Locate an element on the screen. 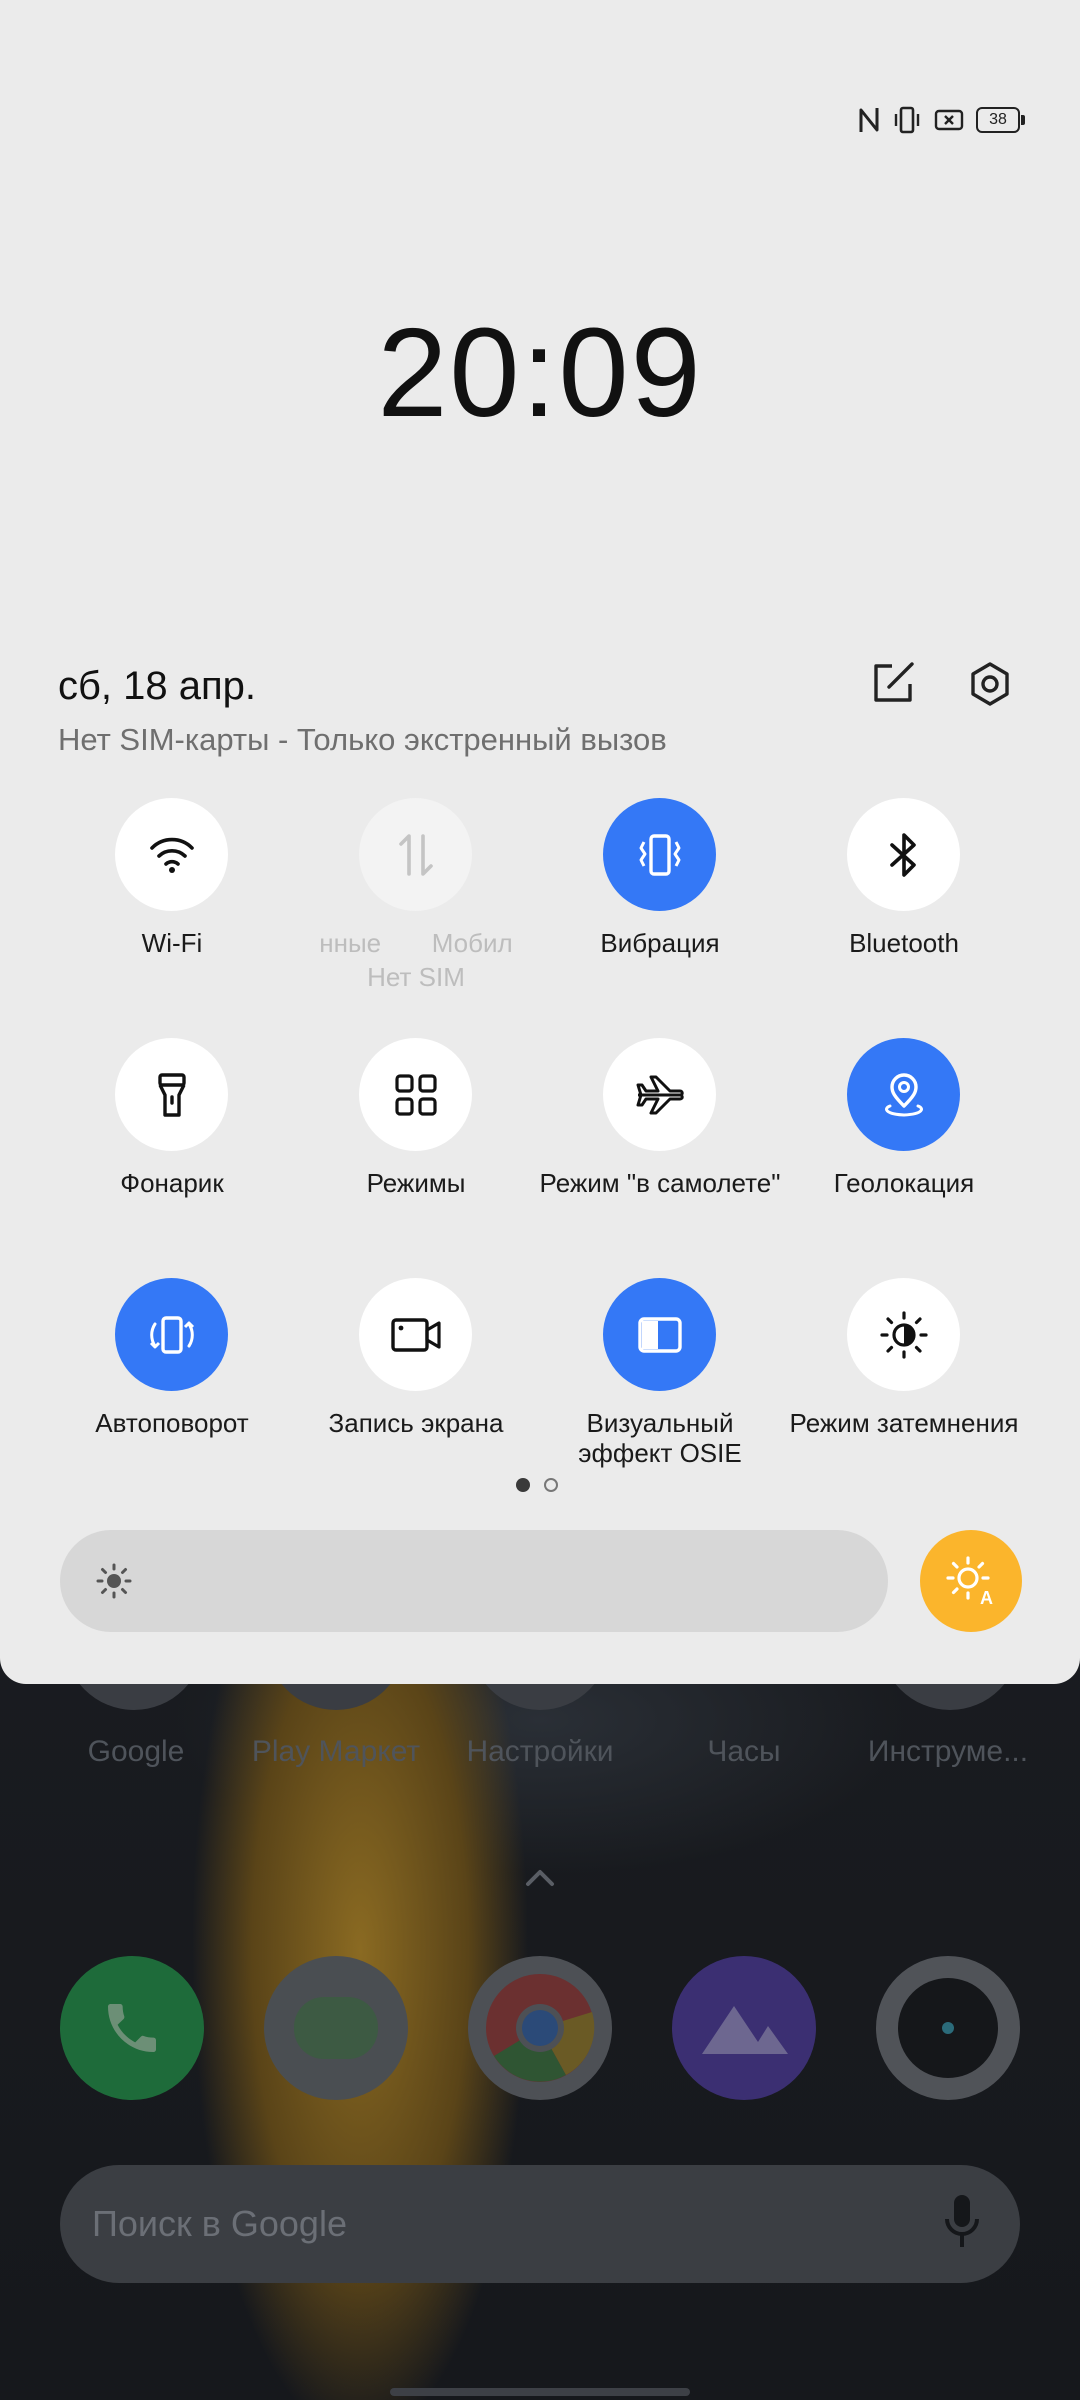  home-gesture-handle is located at coordinates (540, 2392).